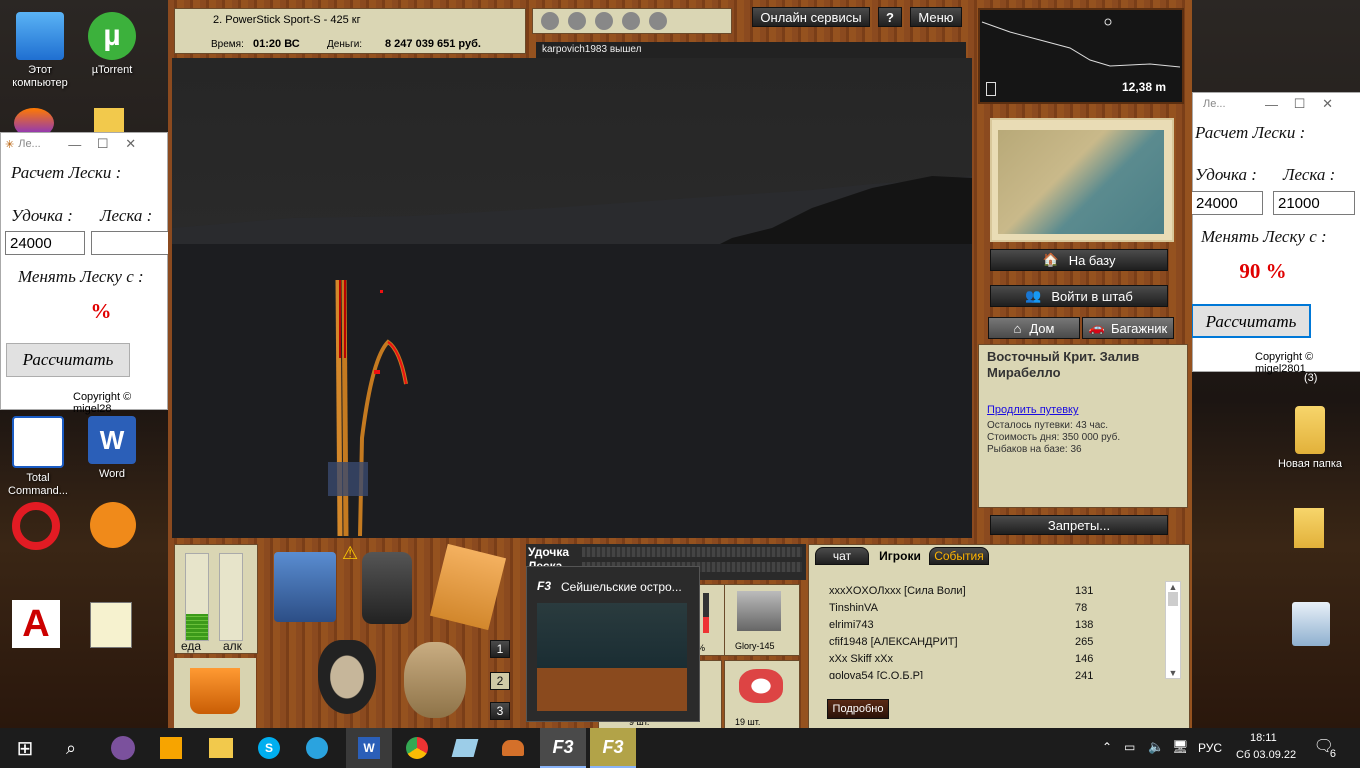 The width and height of the screenshot is (1360, 768). Describe the element at coordinates (221, 748) in the screenshot. I see `explorer-button` at that location.